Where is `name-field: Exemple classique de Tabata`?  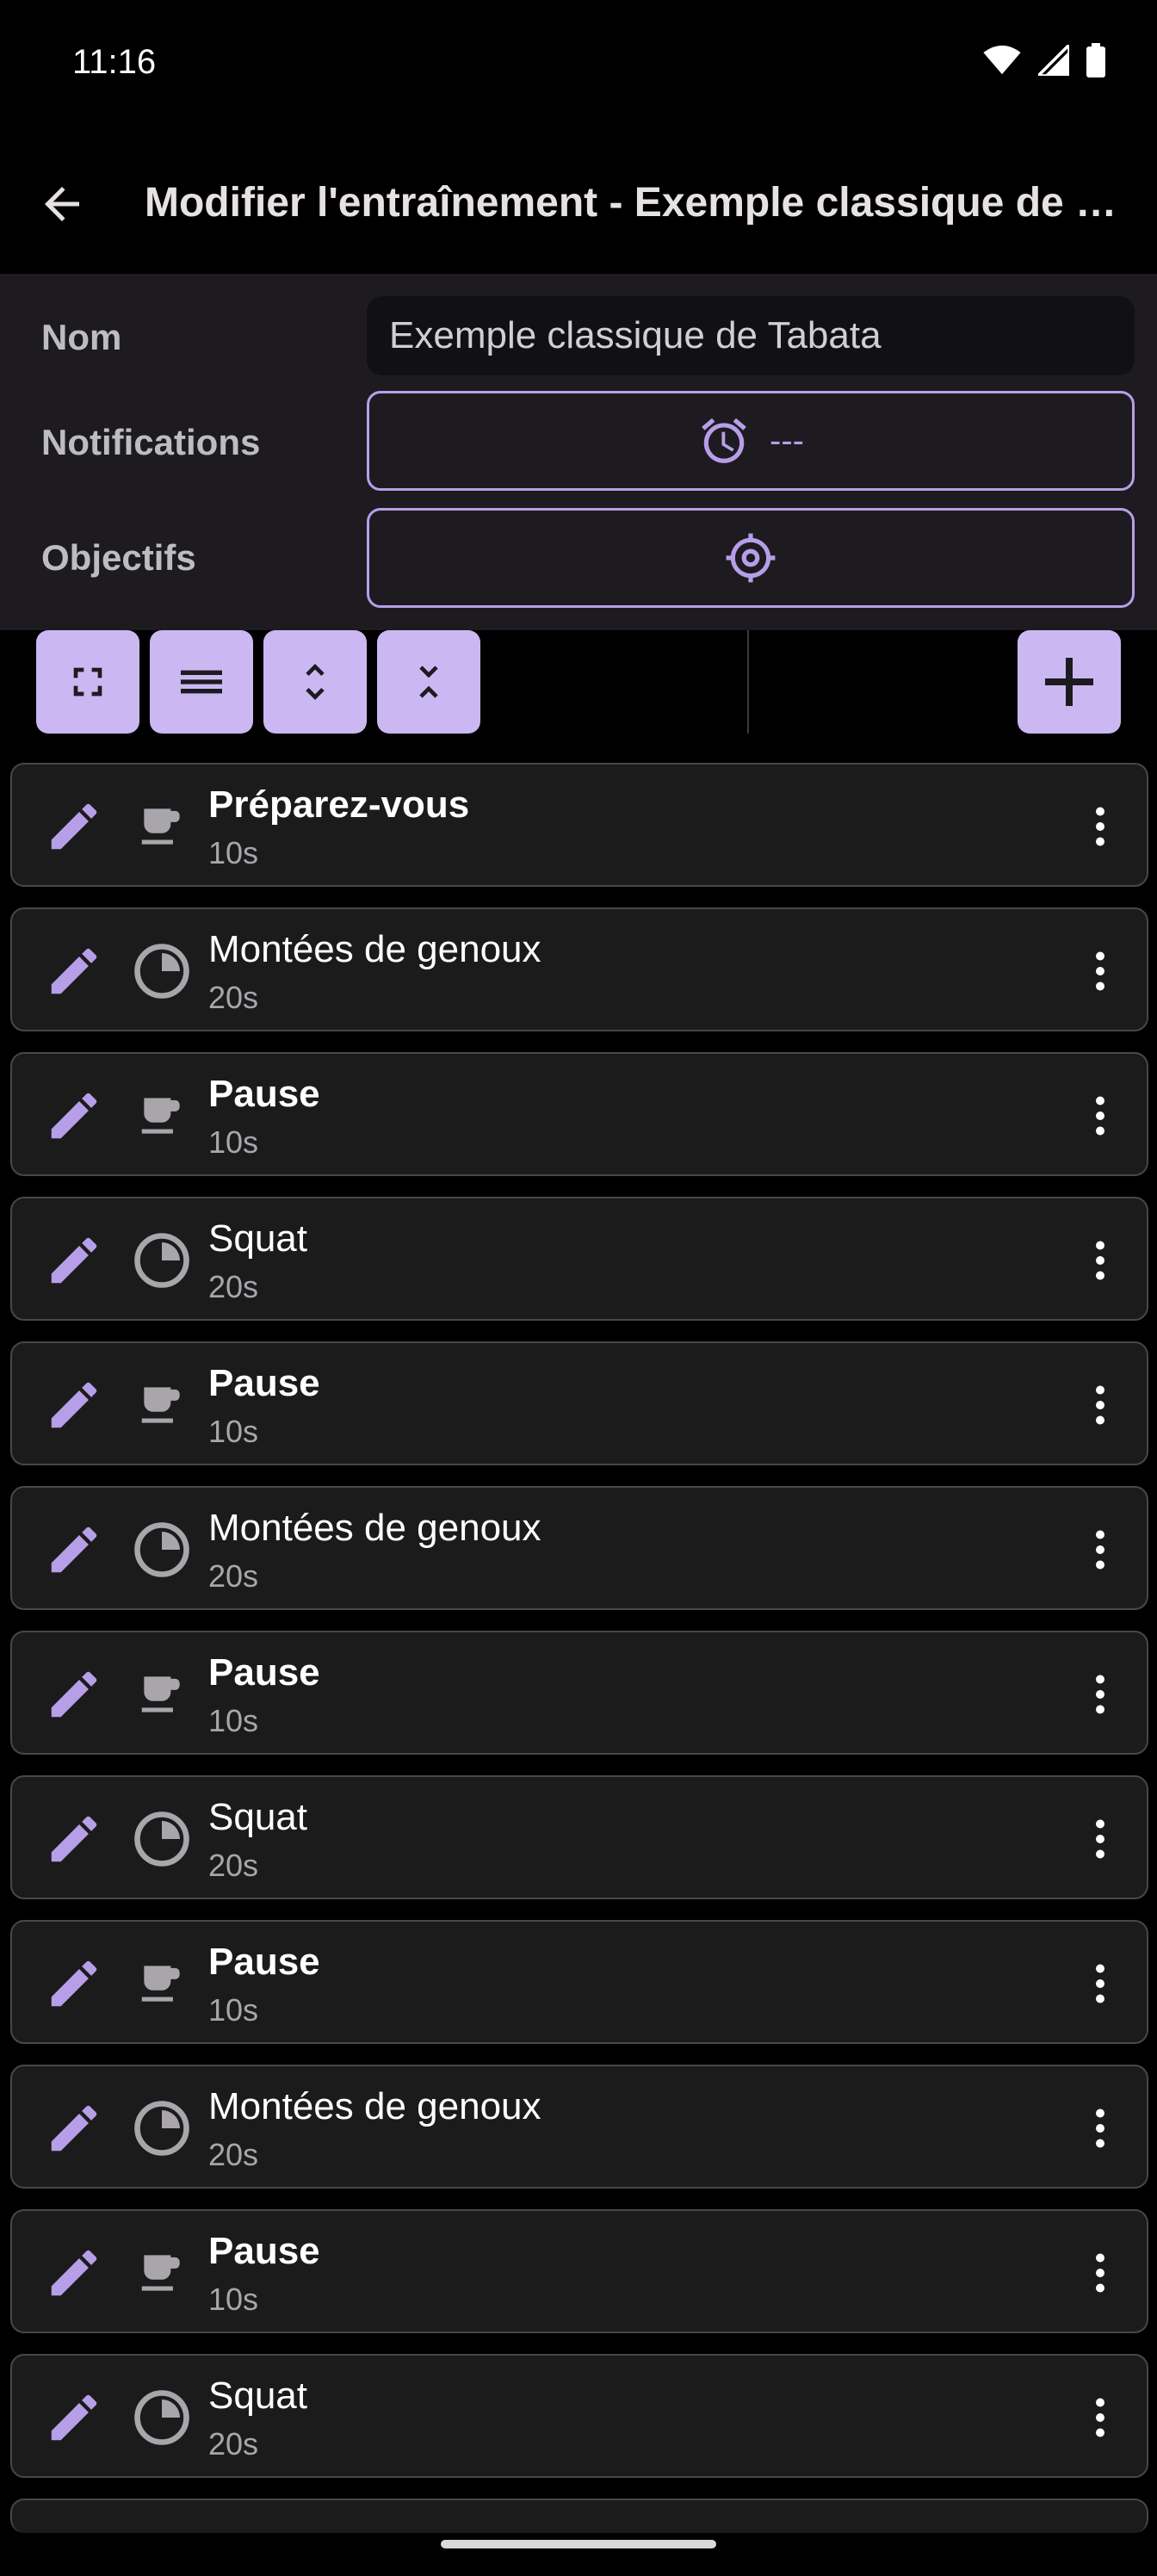
name-field: Exemple classique de Tabata is located at coordinates (751, 335).